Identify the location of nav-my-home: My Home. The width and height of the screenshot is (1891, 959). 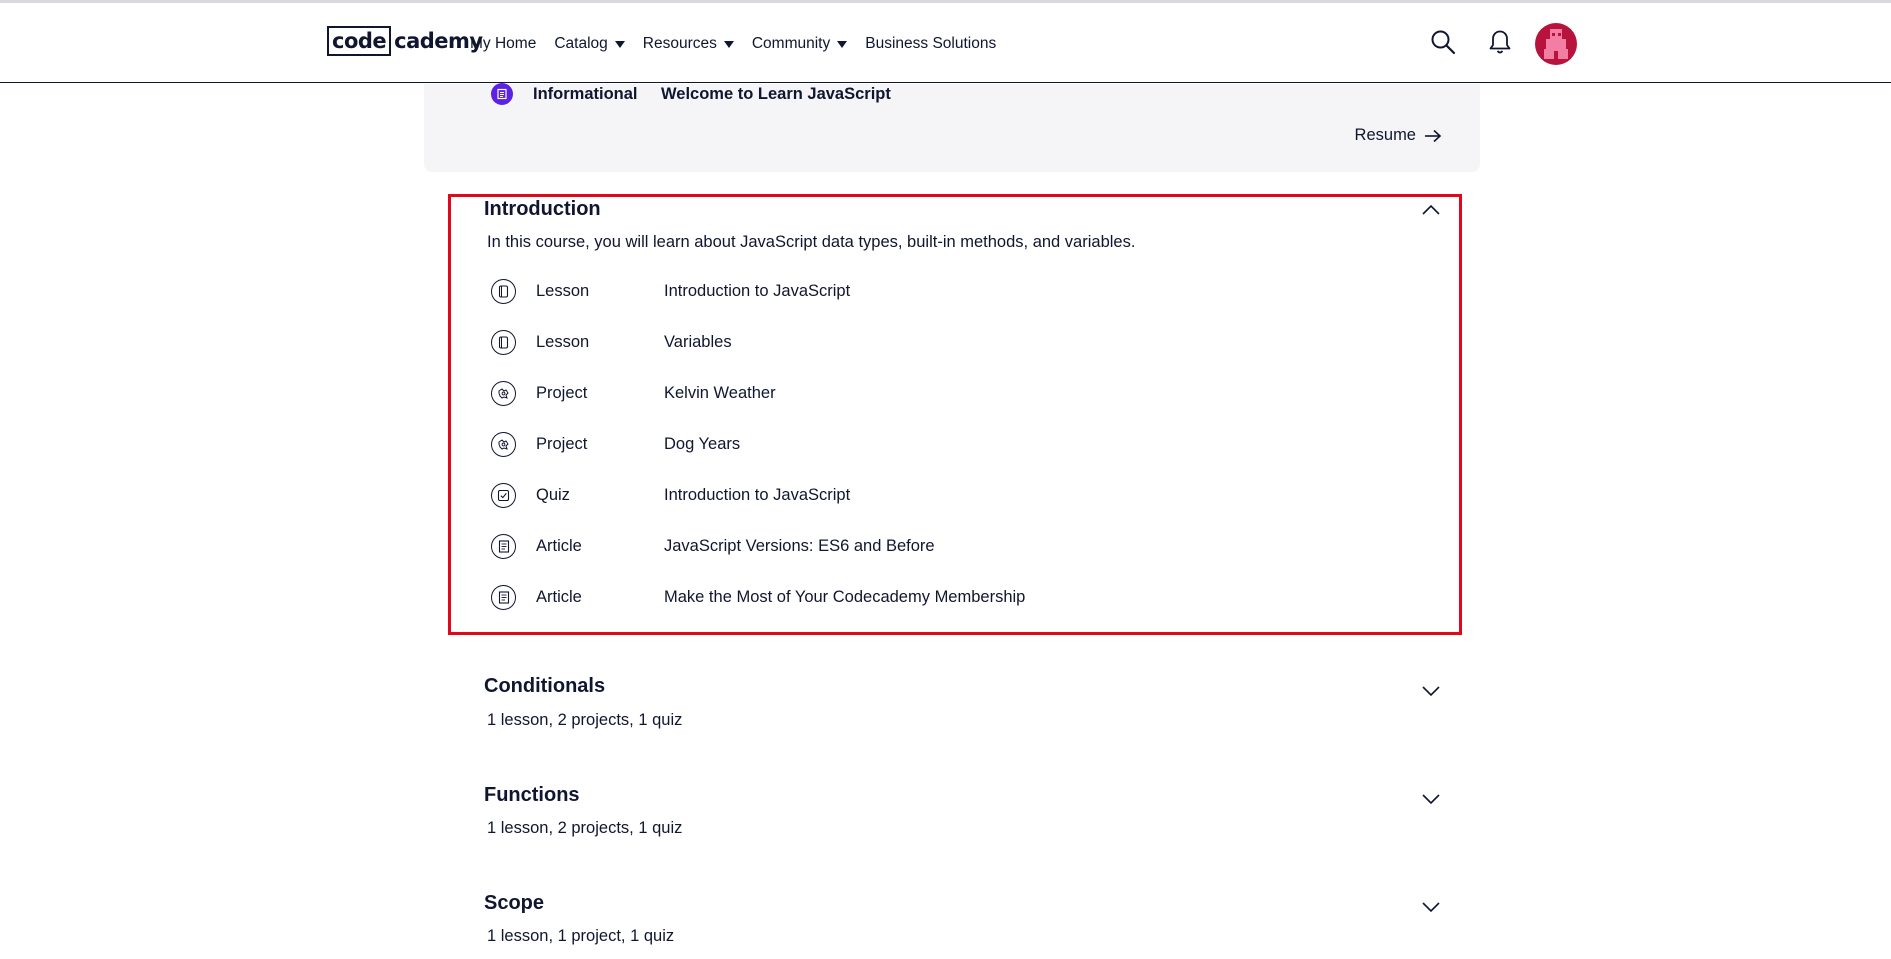
(503, 44).